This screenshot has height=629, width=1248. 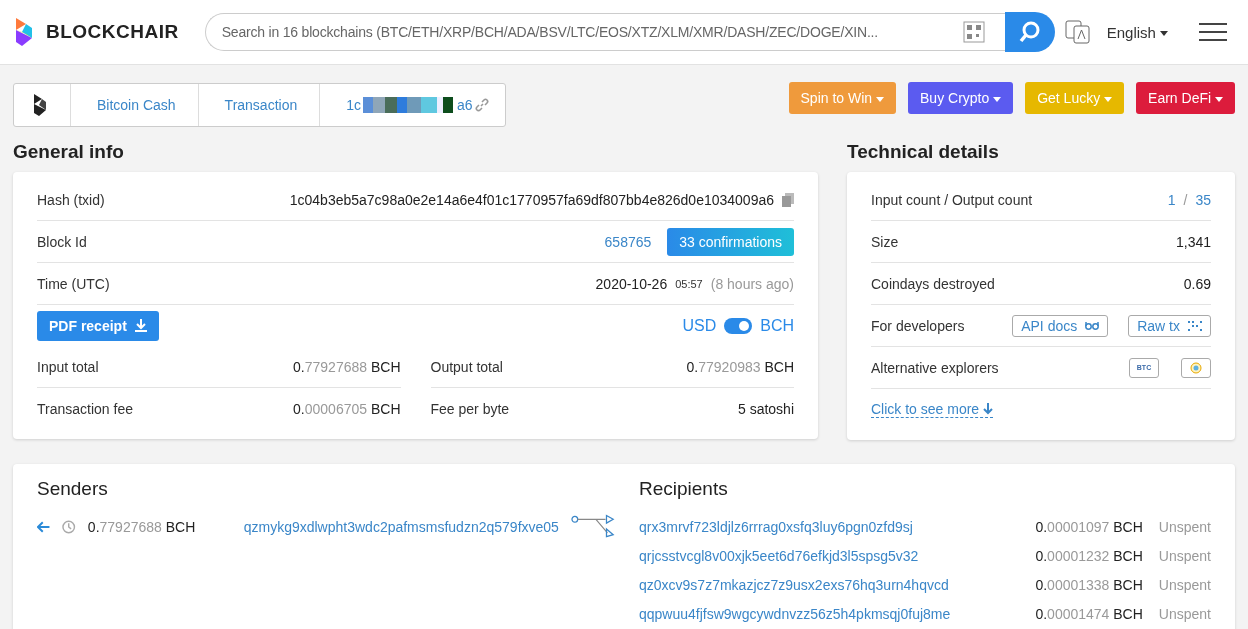 What do you see at coordinates (1185, 98) in the screenshot?
I see `promo-dropdown: Earn DeFi` at bounding box center [1185, 98].